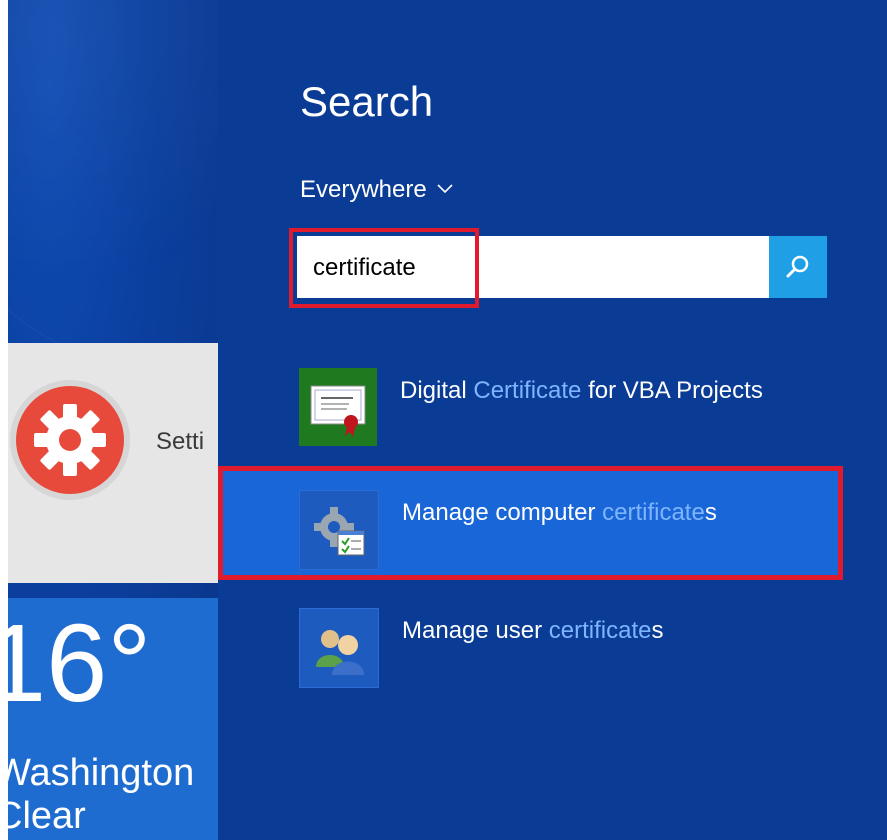  I want to click on weather-temperature: 16°, so click(76, 663).